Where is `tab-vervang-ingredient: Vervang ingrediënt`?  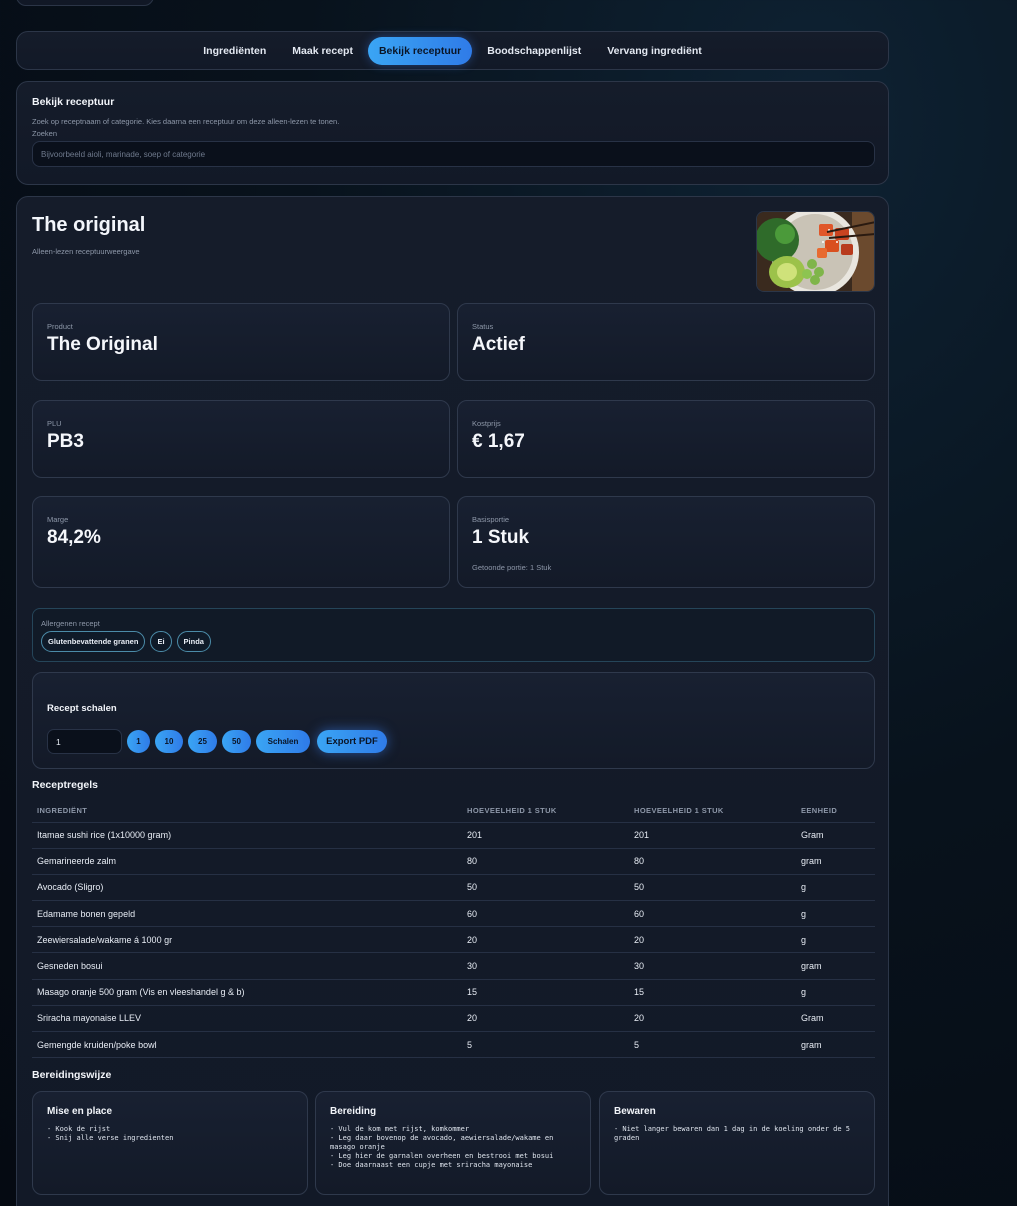 tab-vervang-ingredient: Vervang ingrediënt is located at coordinates (654, 51).